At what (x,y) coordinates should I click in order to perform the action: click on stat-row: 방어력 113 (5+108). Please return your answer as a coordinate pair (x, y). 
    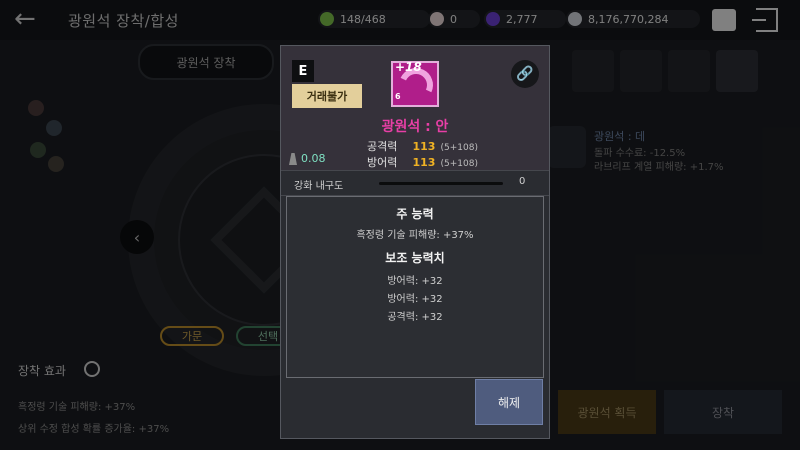
    Looking at the image, I should click on (447, 160).